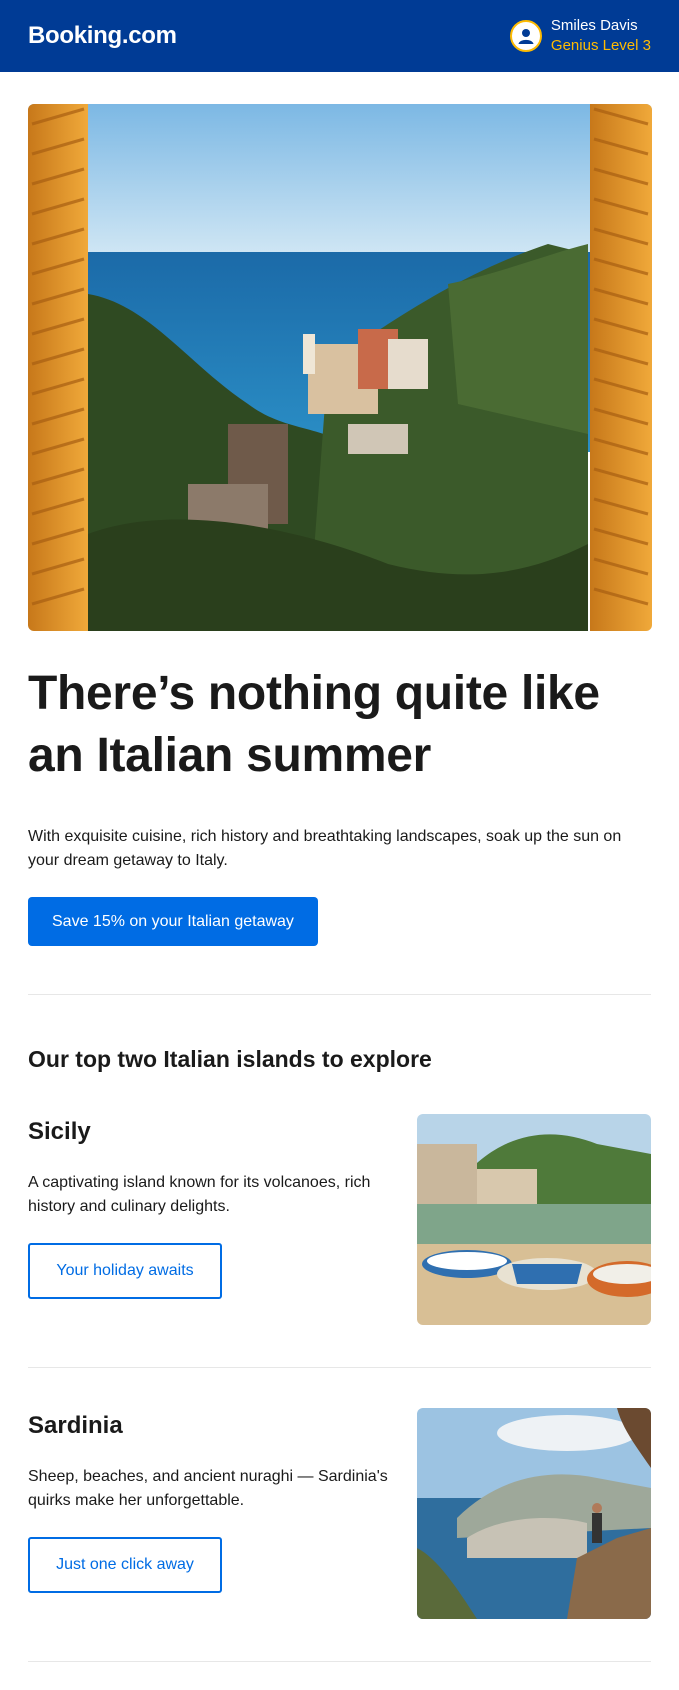  Describe the element at coordinates (600, 45) in the screenshot. I see `genius-level-badge: Genius Level 3` at that location.